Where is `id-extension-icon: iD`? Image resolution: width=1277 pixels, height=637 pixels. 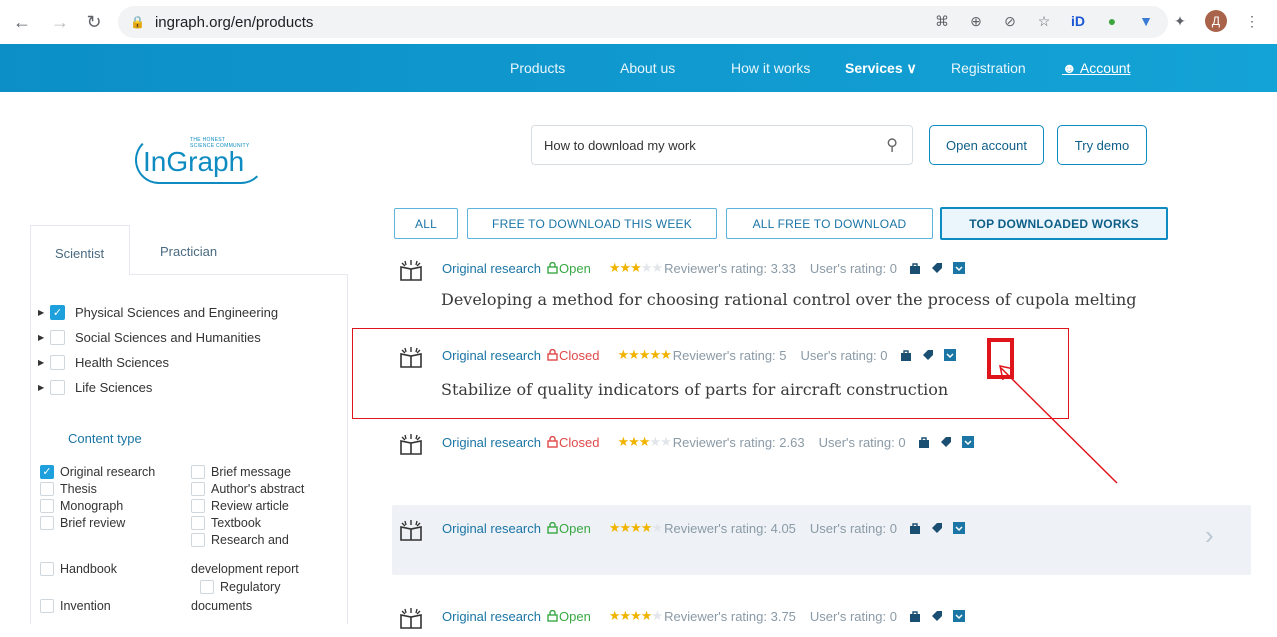 id-extension-icon: iD is located at coordinates (1078, 21).